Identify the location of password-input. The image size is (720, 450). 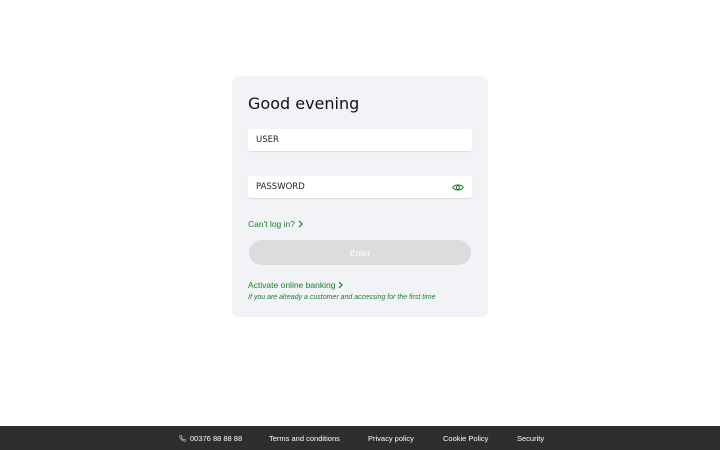
(354, 187).